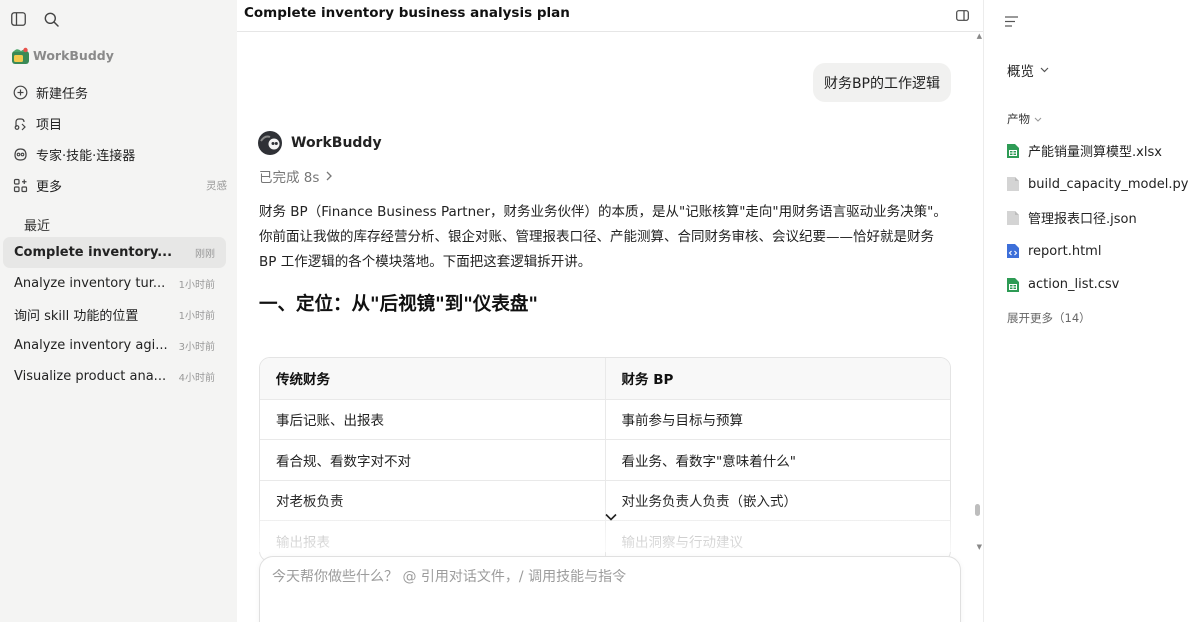 The image size is (1200, 622). I want to click on nav-projects: 项目, so click(119, 123).